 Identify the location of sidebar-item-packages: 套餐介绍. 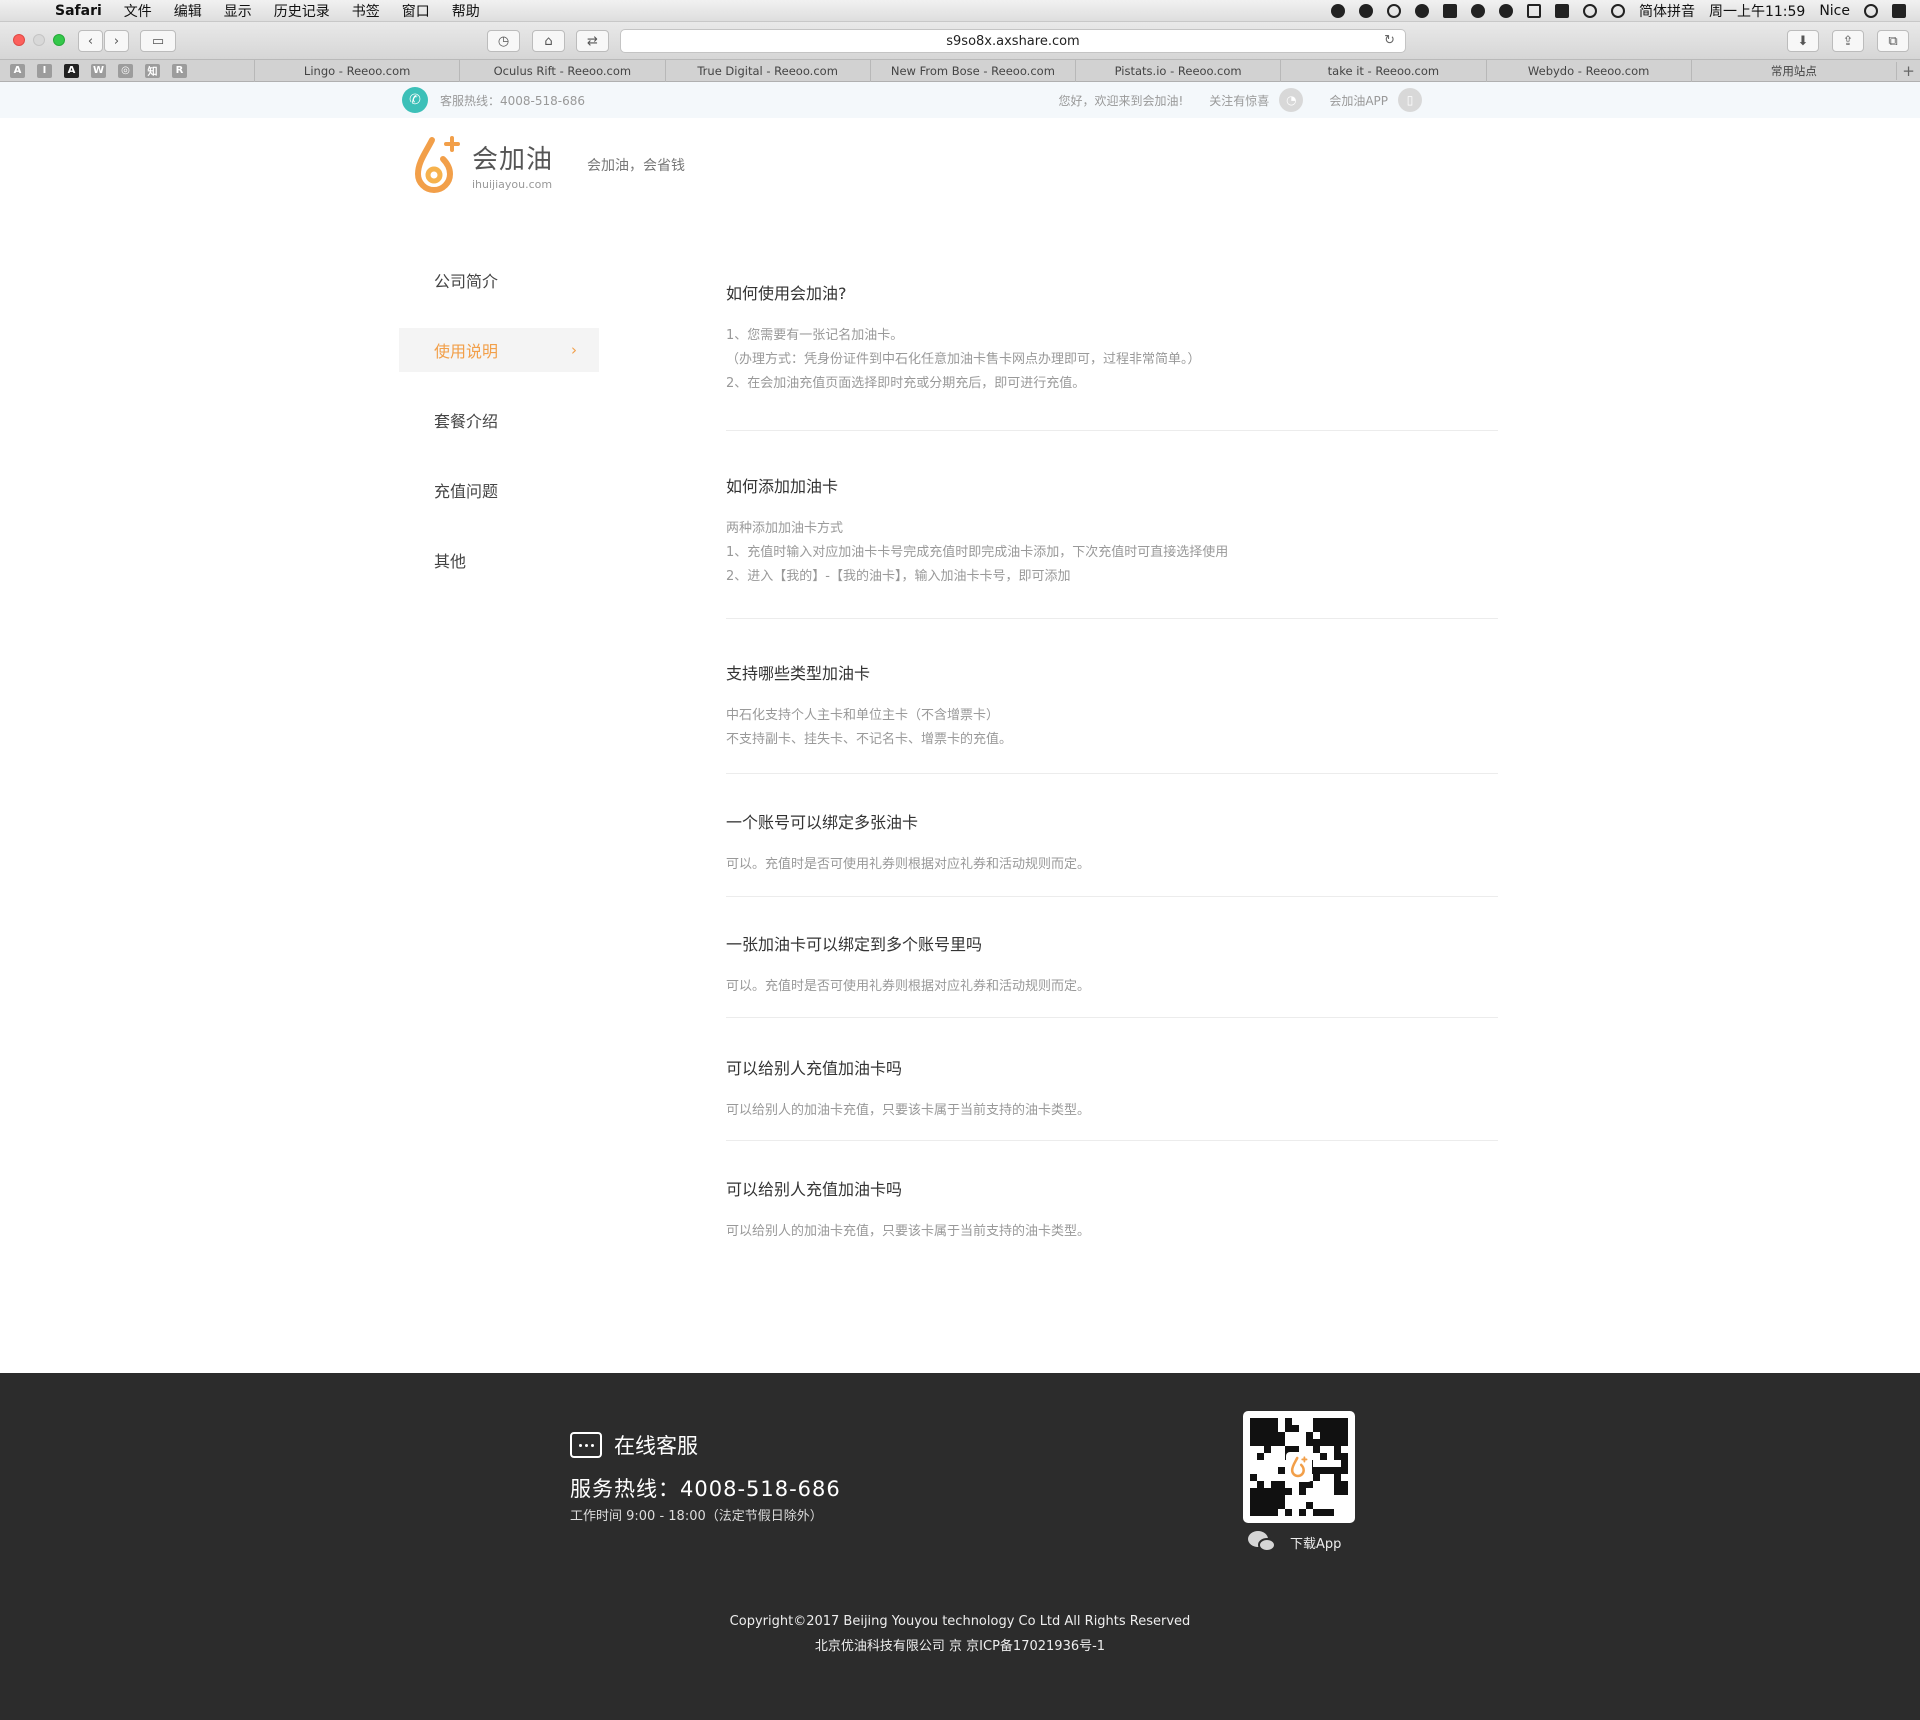
(499, 420).